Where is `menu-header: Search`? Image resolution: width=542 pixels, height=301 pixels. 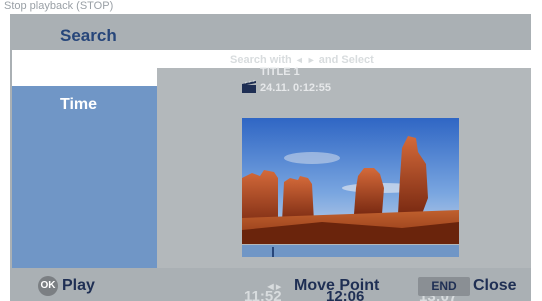 menu-header: Search is located at coordinates (270, 32).